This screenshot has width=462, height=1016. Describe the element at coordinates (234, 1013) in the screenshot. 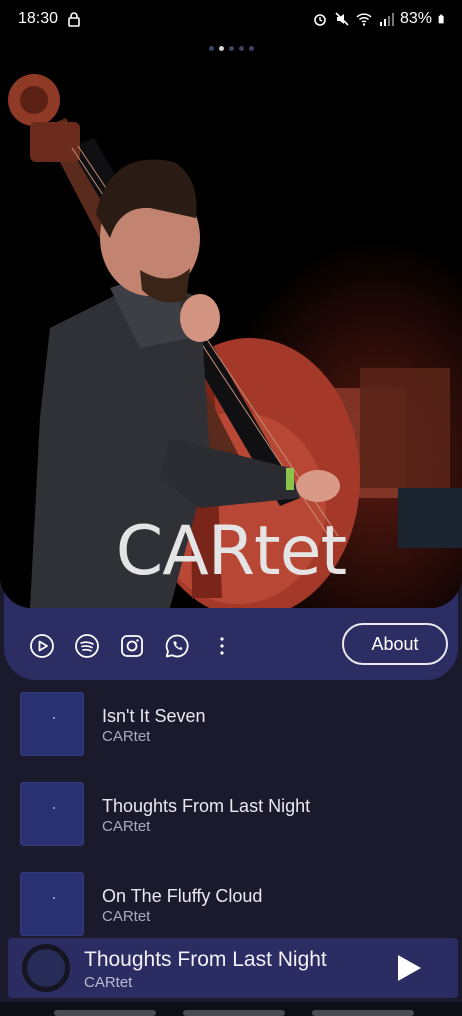

I see `nav-home` at that location.